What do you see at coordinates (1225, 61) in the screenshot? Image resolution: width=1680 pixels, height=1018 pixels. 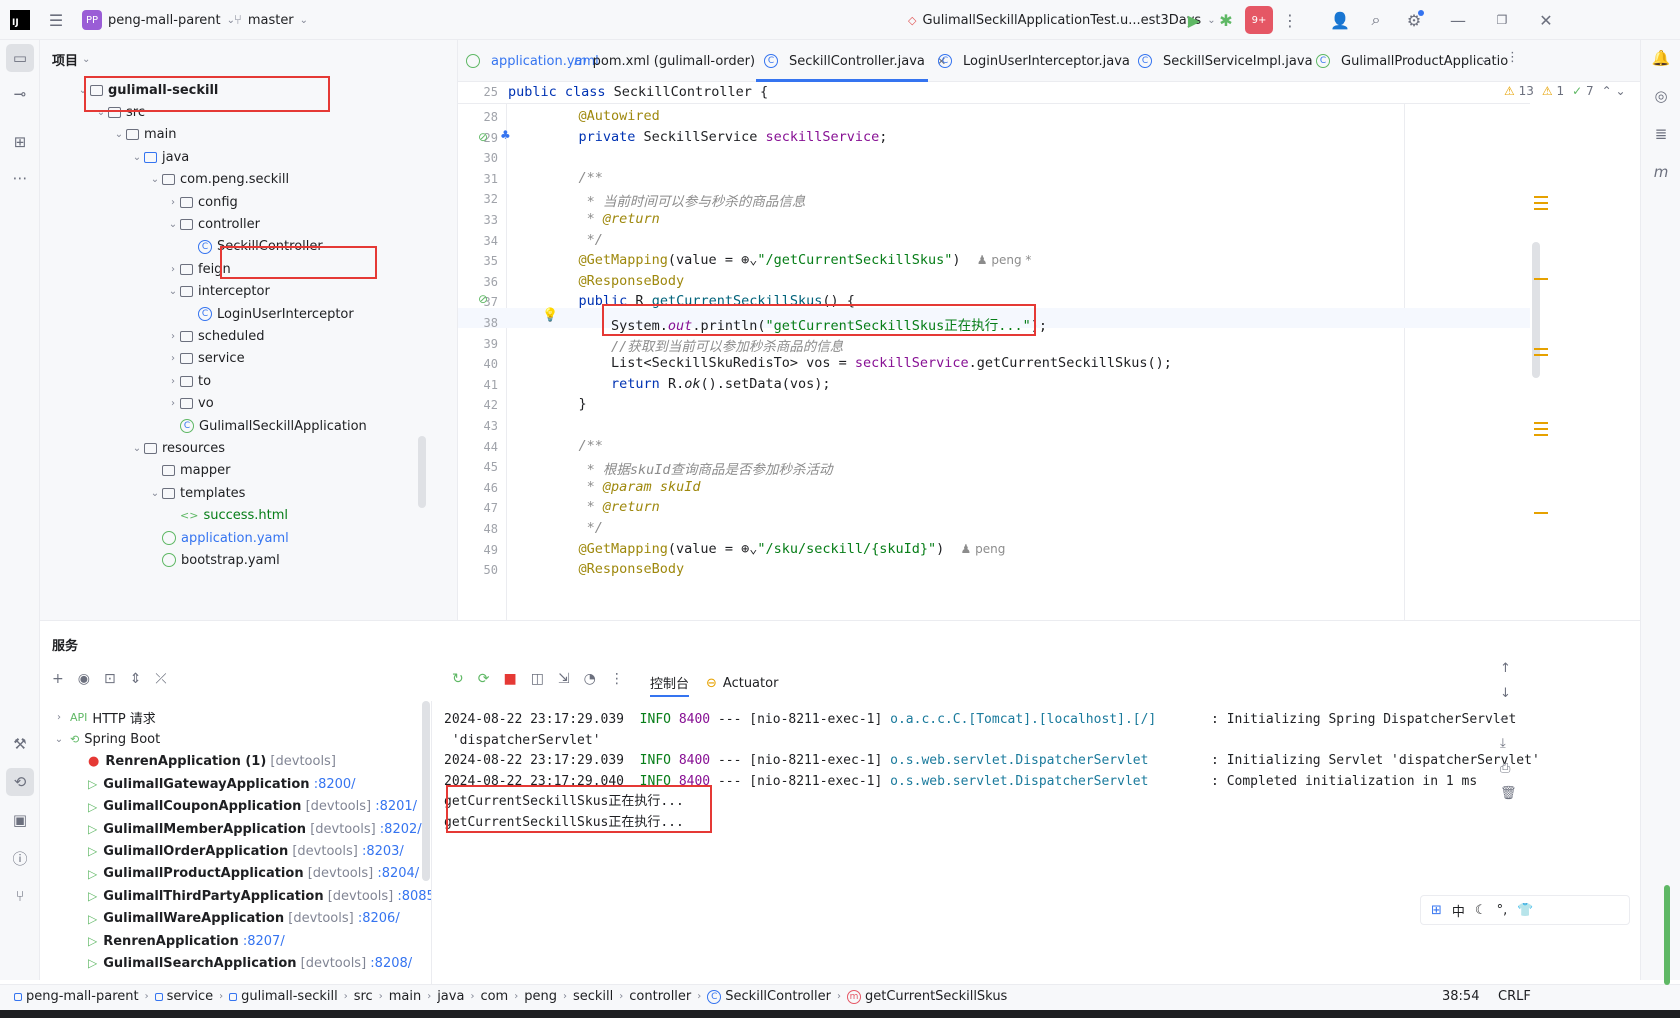 I see `editor-tab: C SeckillServiceImpl.java` at bounding box center [1225, 61].